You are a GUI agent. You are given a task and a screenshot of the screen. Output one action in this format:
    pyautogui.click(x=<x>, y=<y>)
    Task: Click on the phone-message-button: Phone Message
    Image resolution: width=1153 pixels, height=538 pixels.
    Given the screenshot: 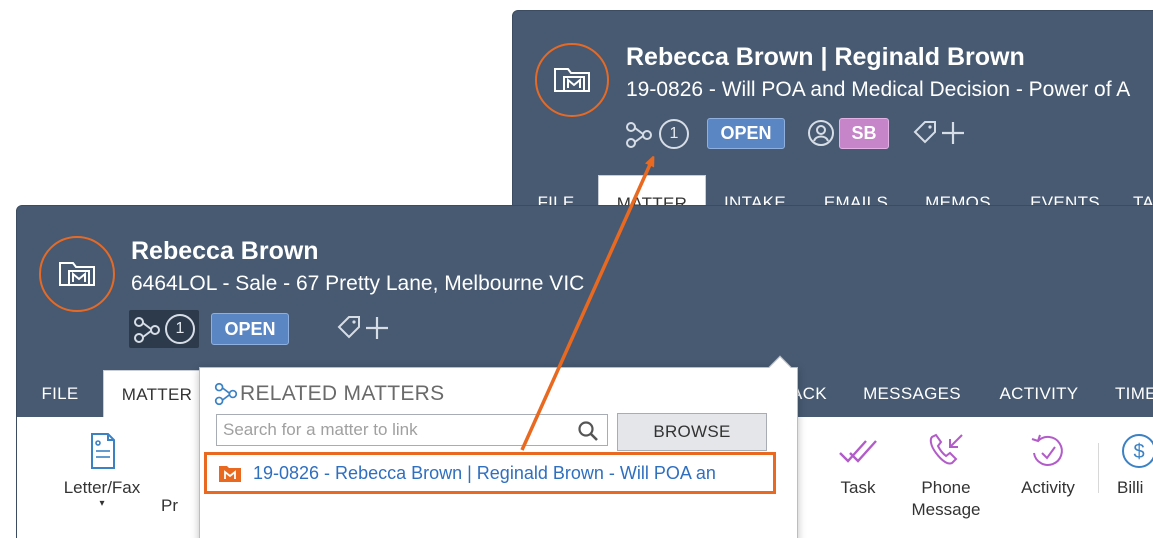 What is the action you would take?
    pyautogui.click(x=946, y=476)
    